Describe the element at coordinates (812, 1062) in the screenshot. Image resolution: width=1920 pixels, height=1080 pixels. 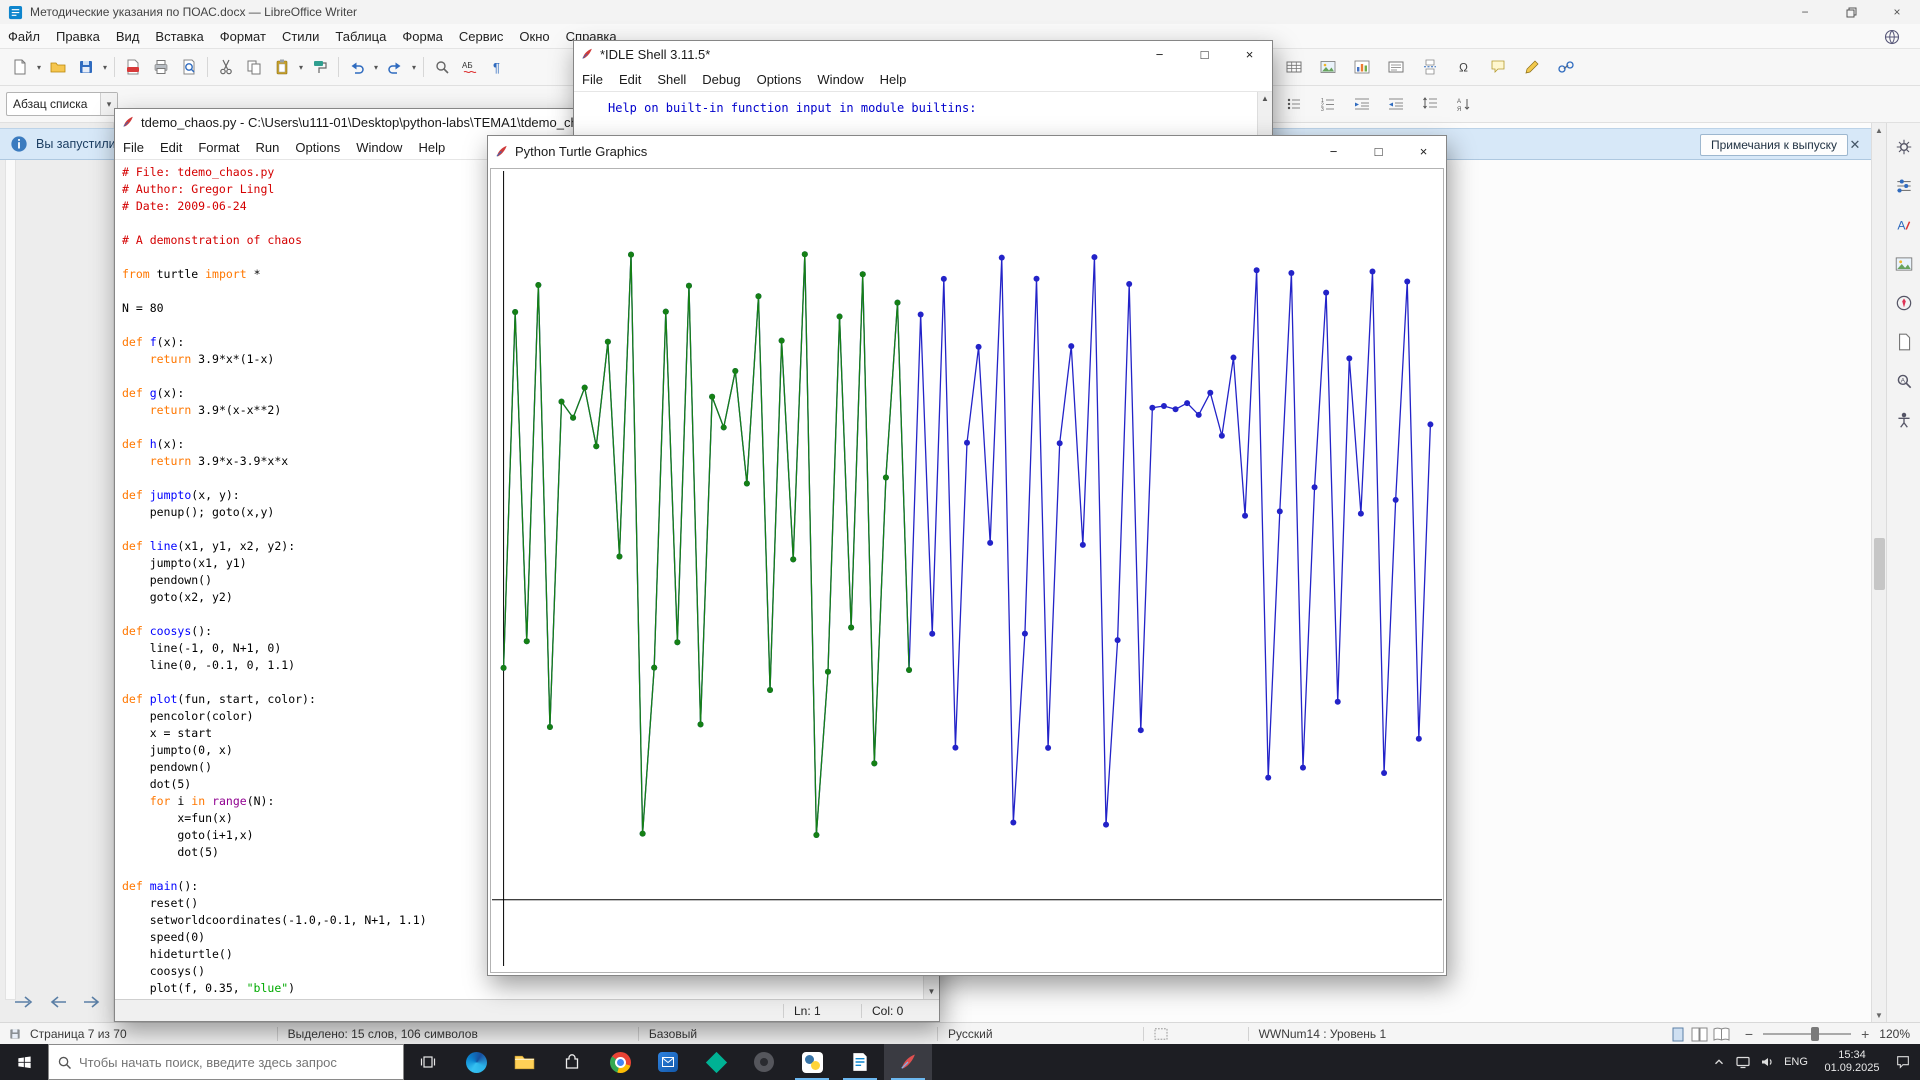
I see `idle-icon` at that location.